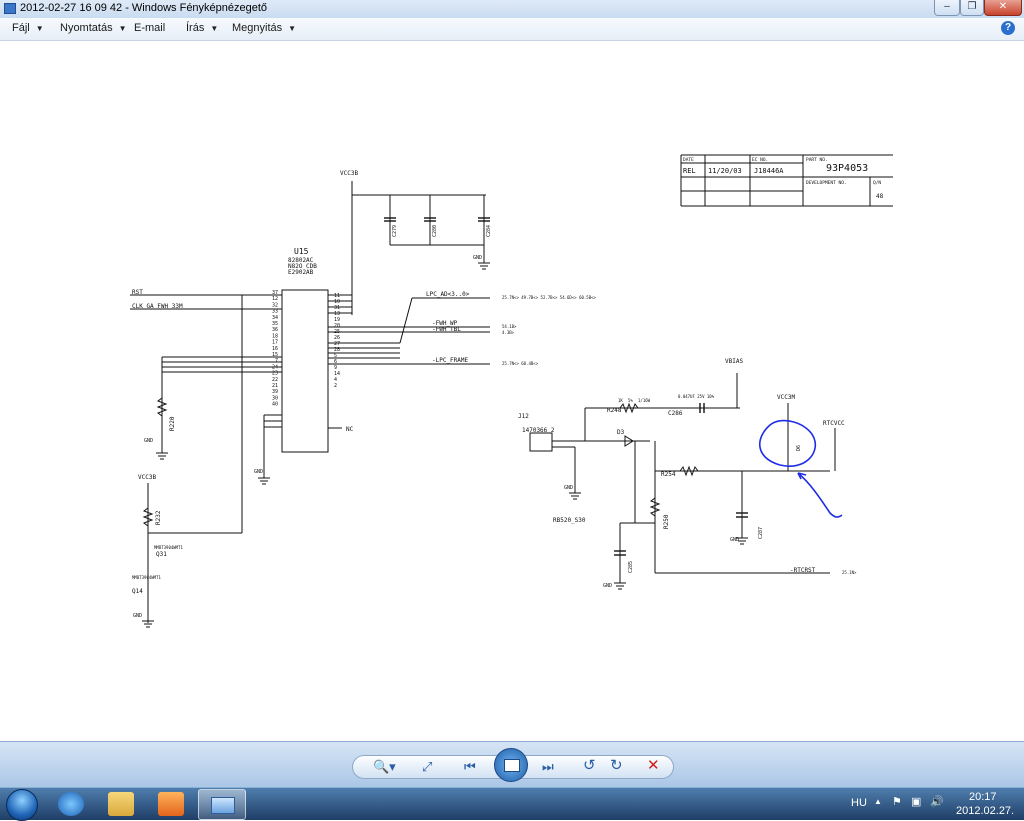 The height and width of the screenshot is (821, 1024). What do you see at coordinates (195, 28) in the screenshot?
I see `menu-burn-label: Írás` at bounding box center [195, 28].